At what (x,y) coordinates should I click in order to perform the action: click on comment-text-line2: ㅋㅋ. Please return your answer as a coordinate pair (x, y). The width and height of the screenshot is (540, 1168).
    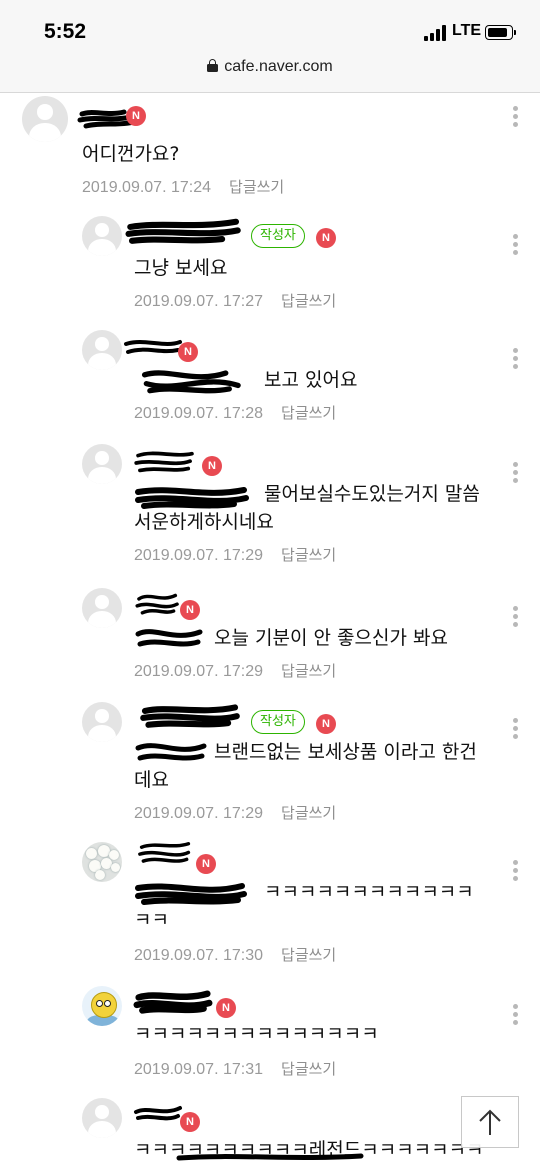
    Looking at the image, I should click on (151, 920).